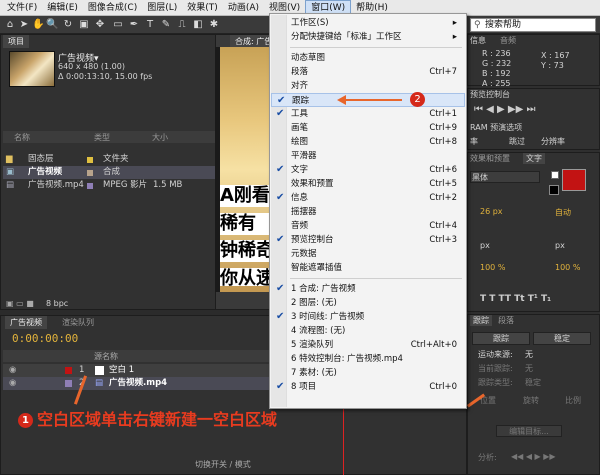 The image size is (600, 475). I want to click on black-swatch, so click(554, 190).